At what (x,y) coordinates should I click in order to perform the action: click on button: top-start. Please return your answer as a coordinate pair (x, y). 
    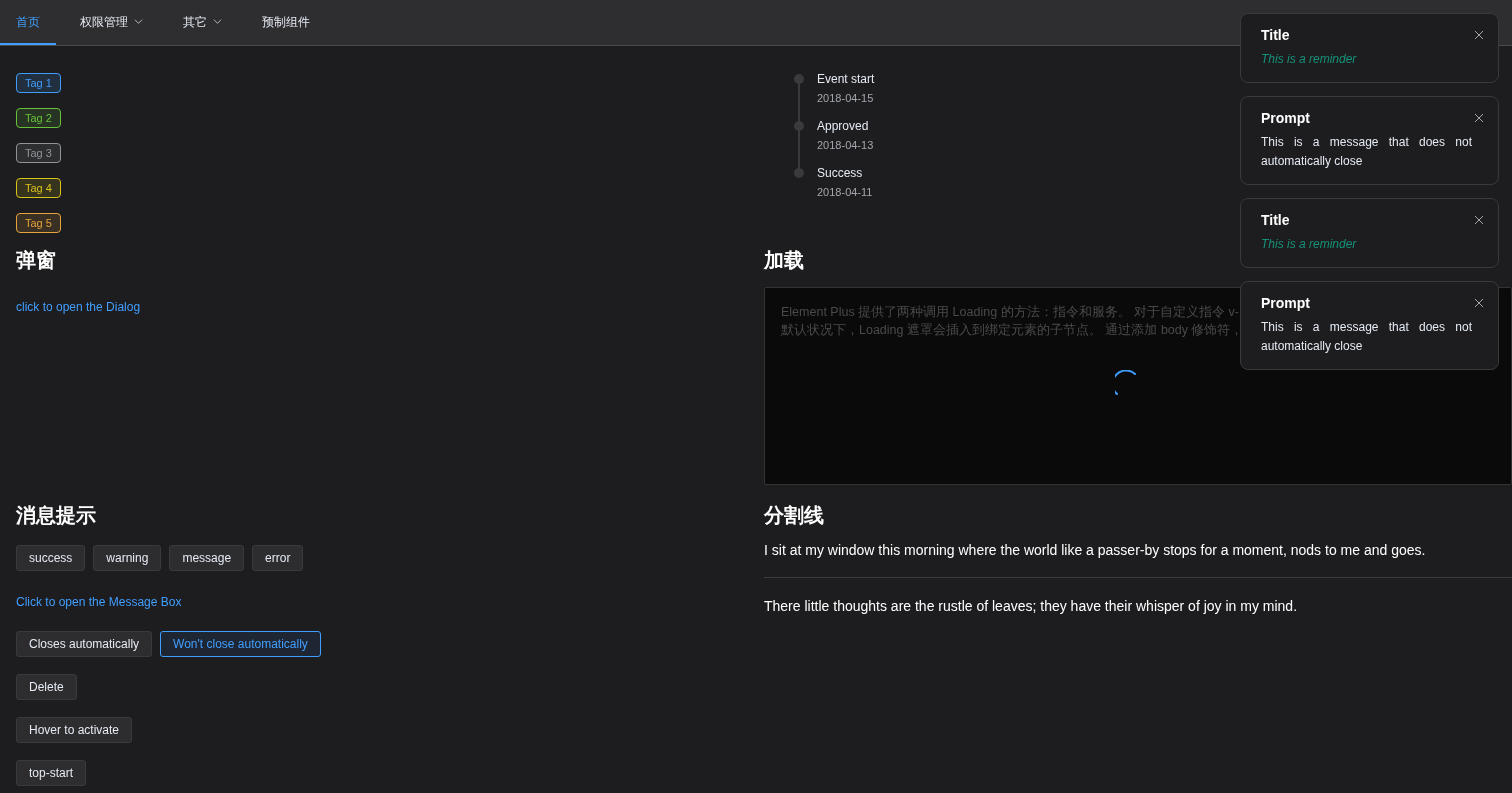
    Looking at the image, I should click on (51, 773).